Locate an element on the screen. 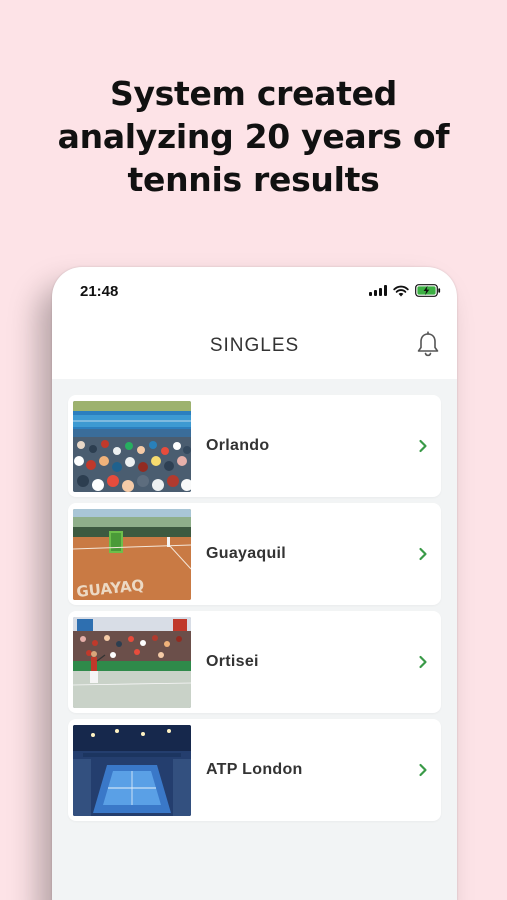  tournament-card-atp-london: ATP London is located at coordinates (254, 770).